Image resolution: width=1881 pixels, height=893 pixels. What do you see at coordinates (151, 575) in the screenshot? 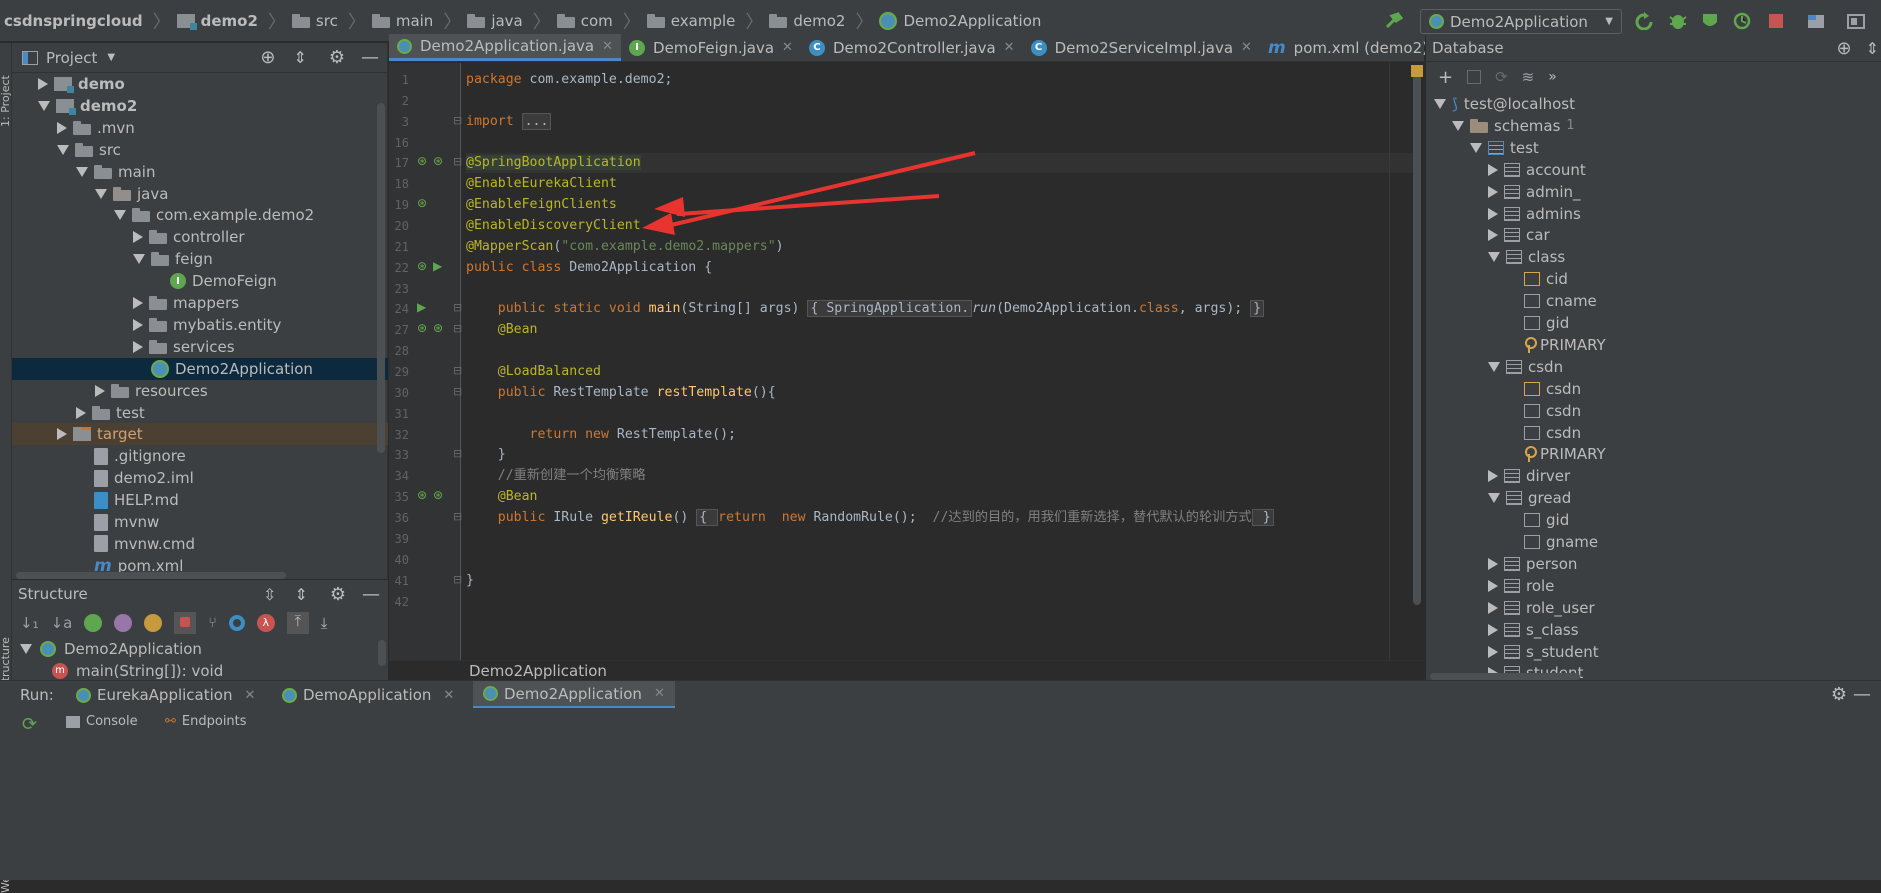
I see `horizontal-scrollbar` at bounding box center [151, 575].